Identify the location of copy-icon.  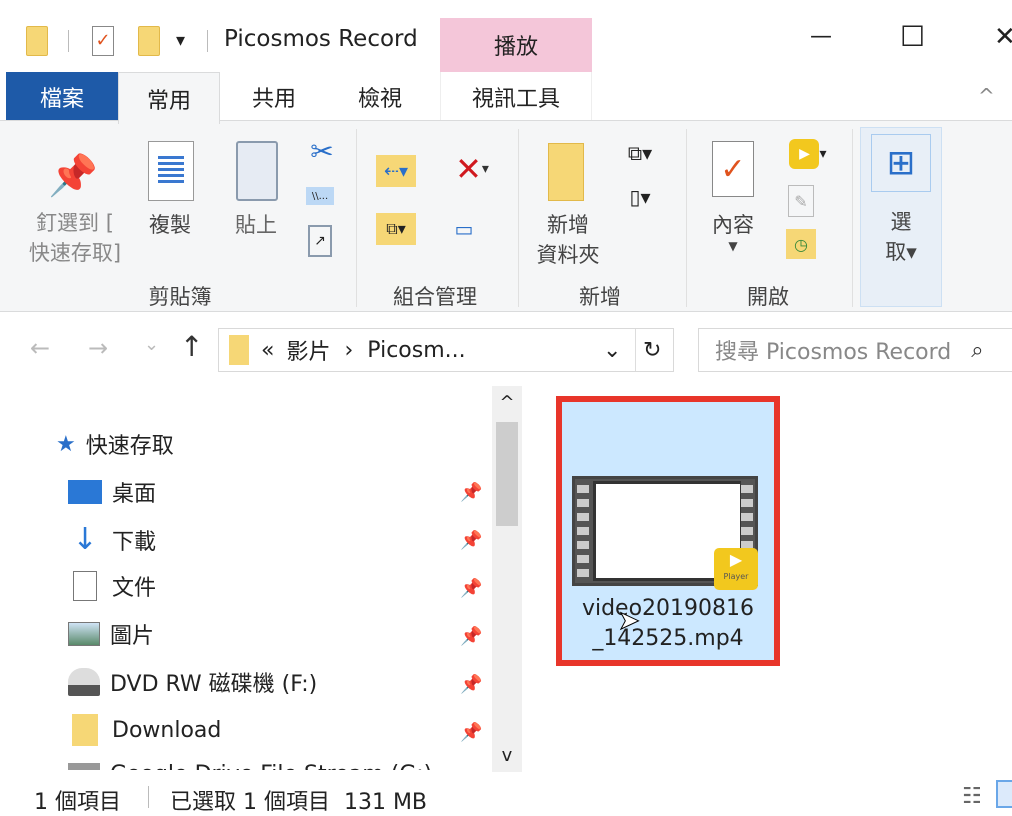
(171, 171).